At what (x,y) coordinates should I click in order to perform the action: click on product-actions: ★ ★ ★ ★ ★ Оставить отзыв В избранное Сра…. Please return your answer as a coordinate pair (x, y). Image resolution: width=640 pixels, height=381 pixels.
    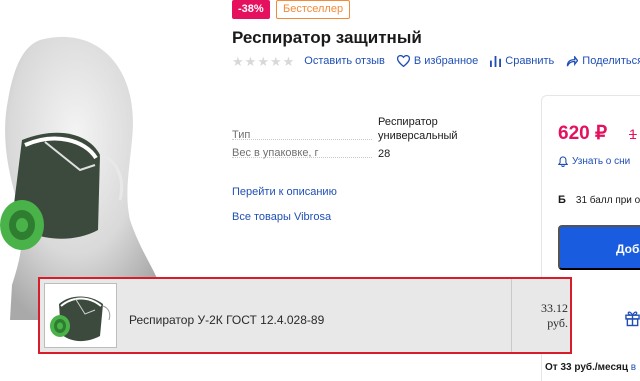
    Looking at the image, I should click on (436, 61).